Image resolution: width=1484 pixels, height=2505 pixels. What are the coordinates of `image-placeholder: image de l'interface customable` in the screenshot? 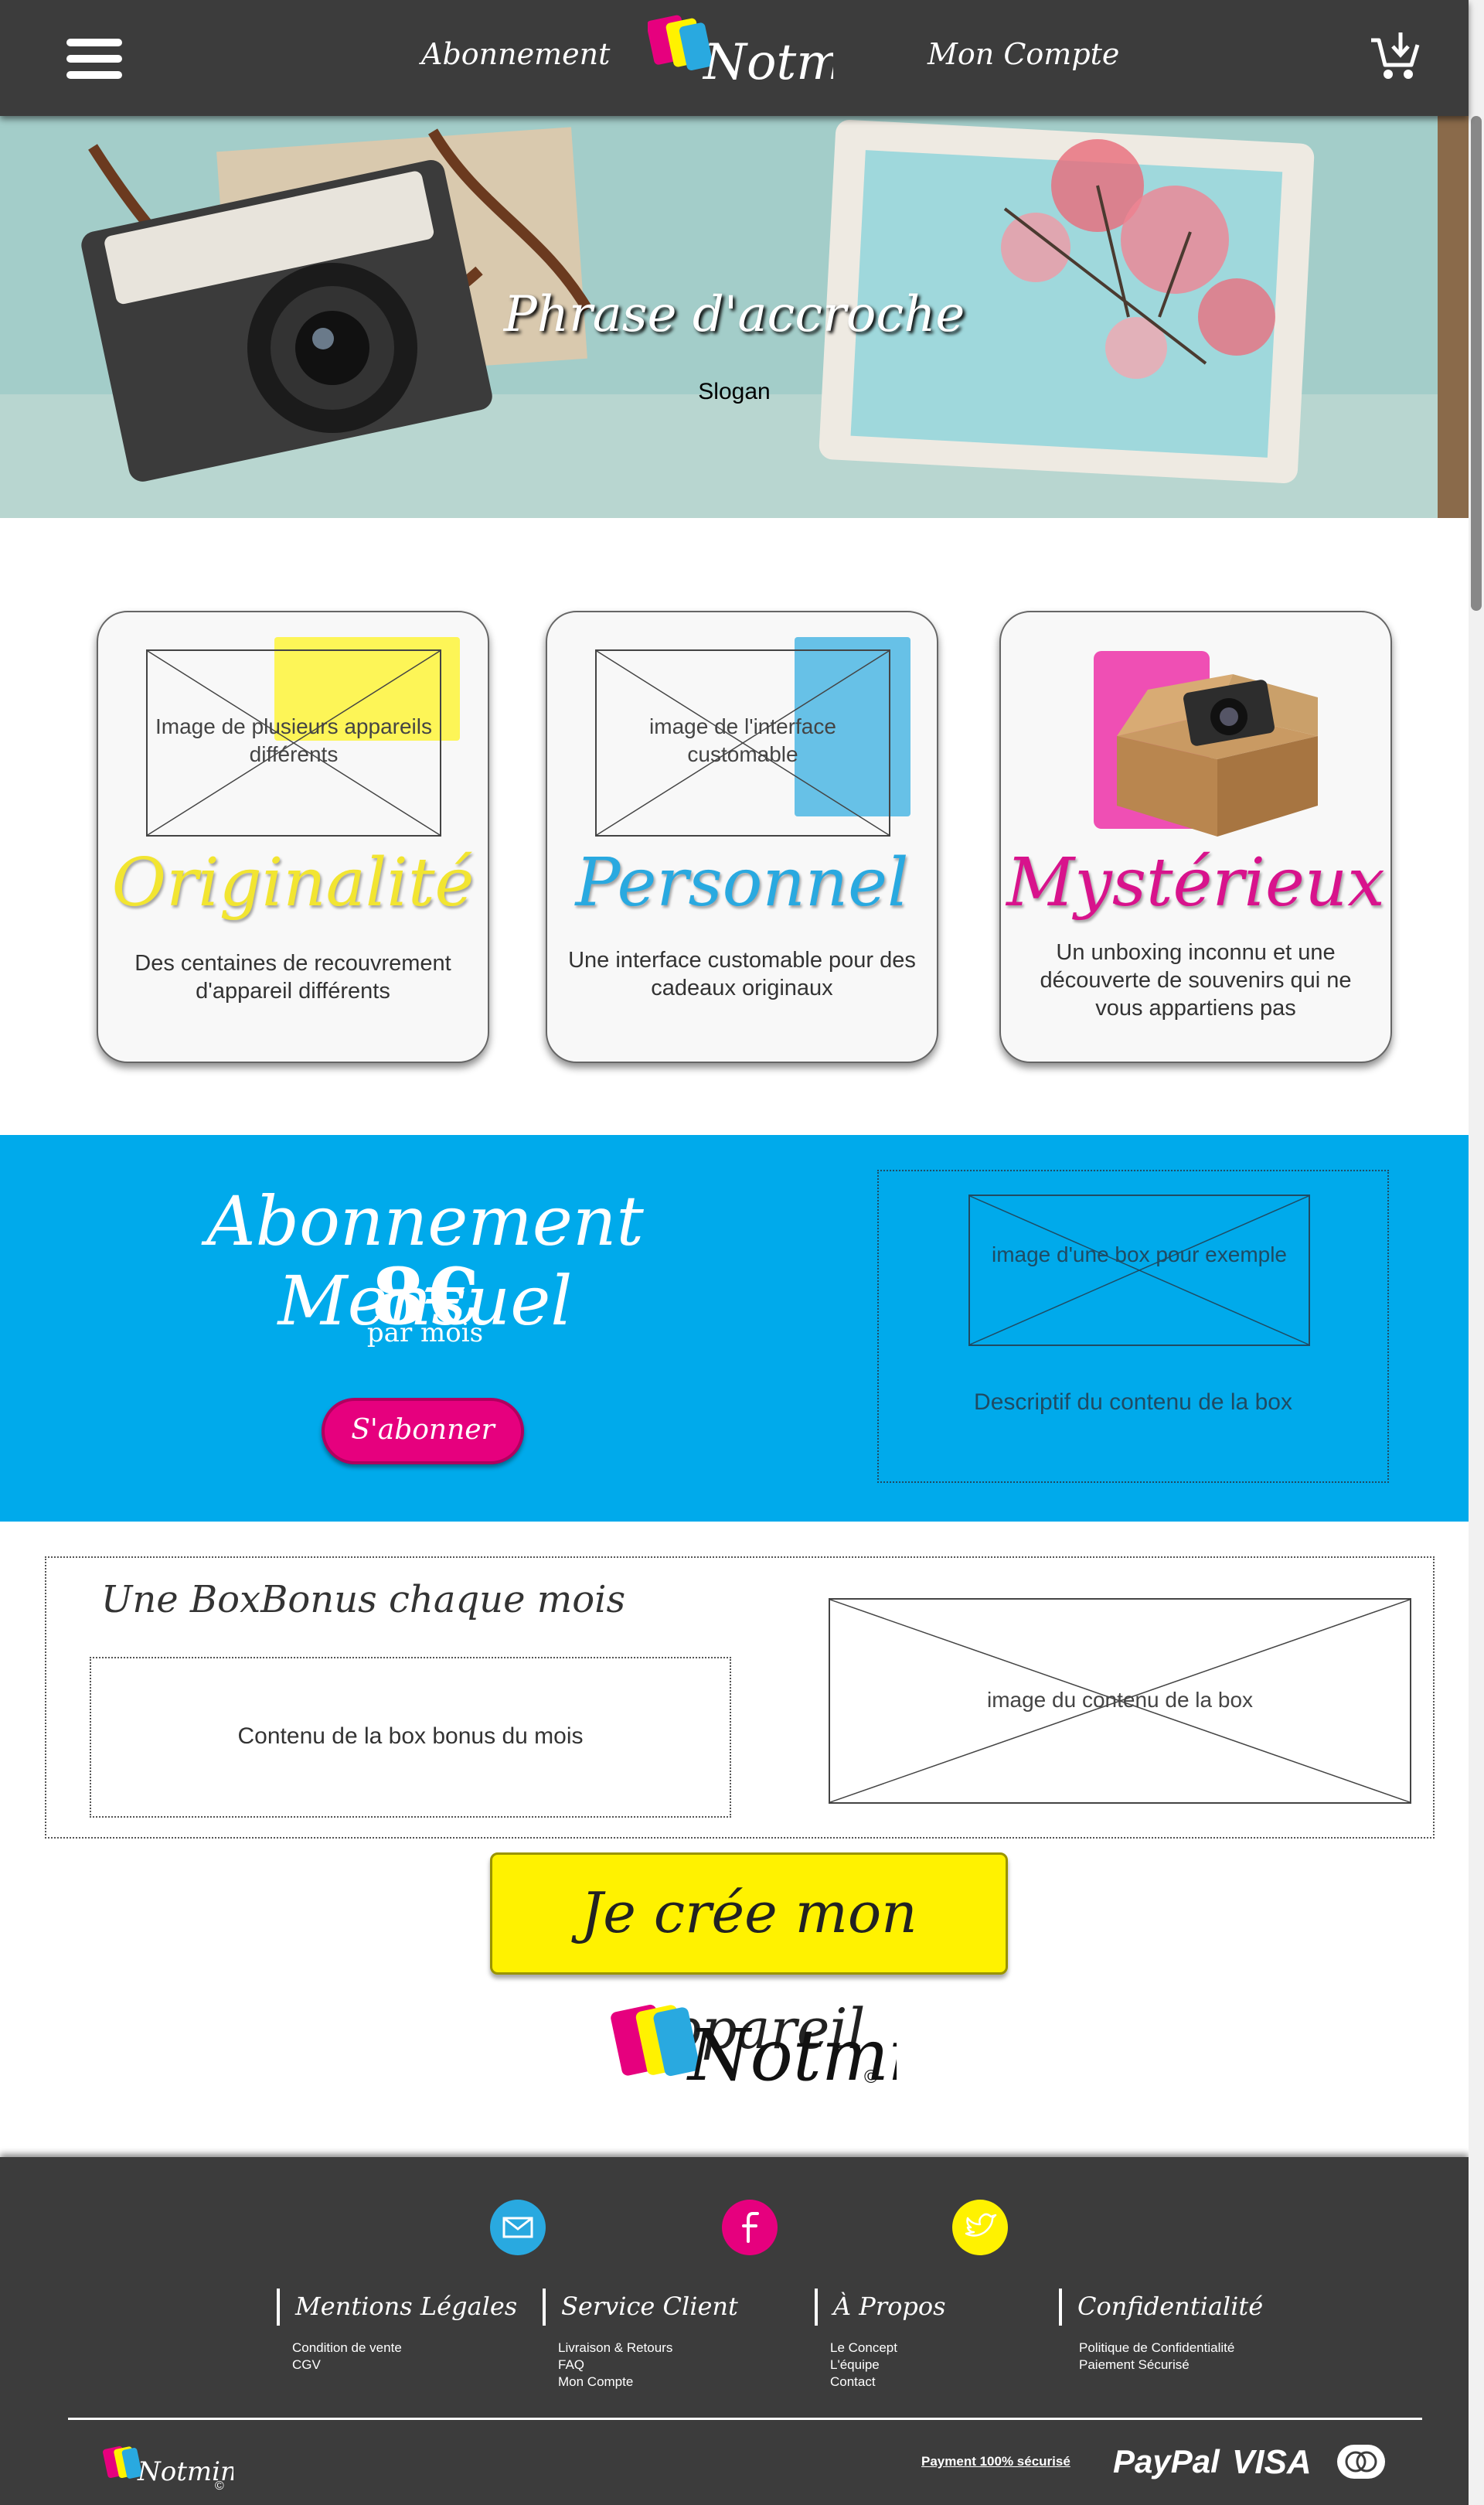 It's located at (742, 743).